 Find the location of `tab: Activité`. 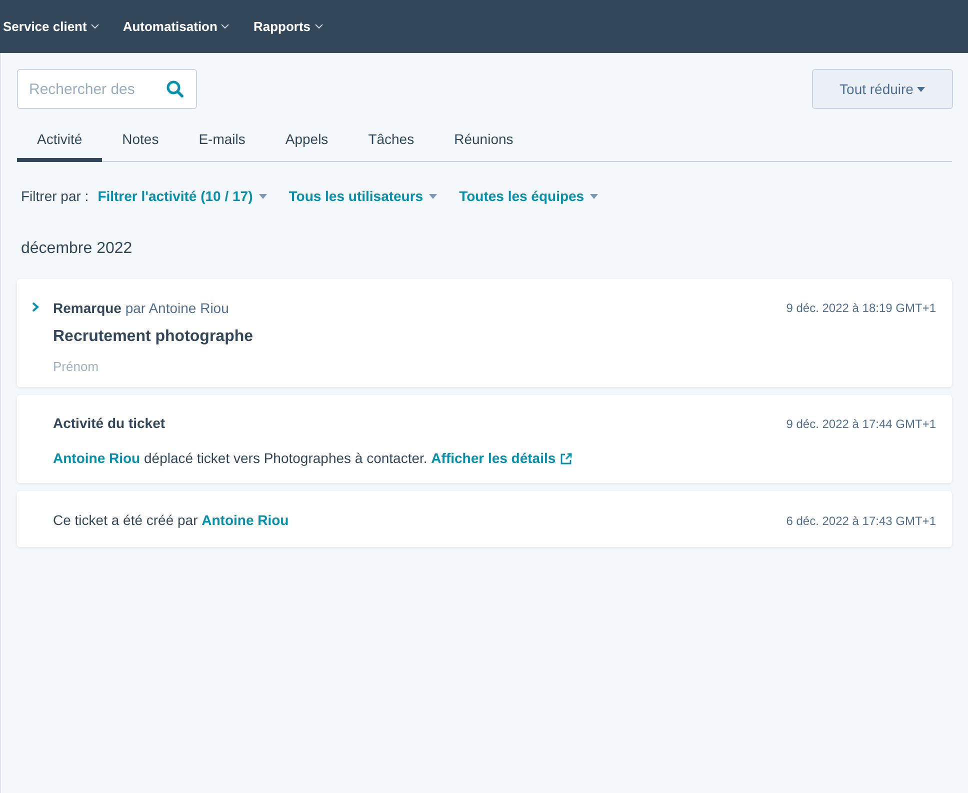

tab: Activité is located at coordinates (59, 141).